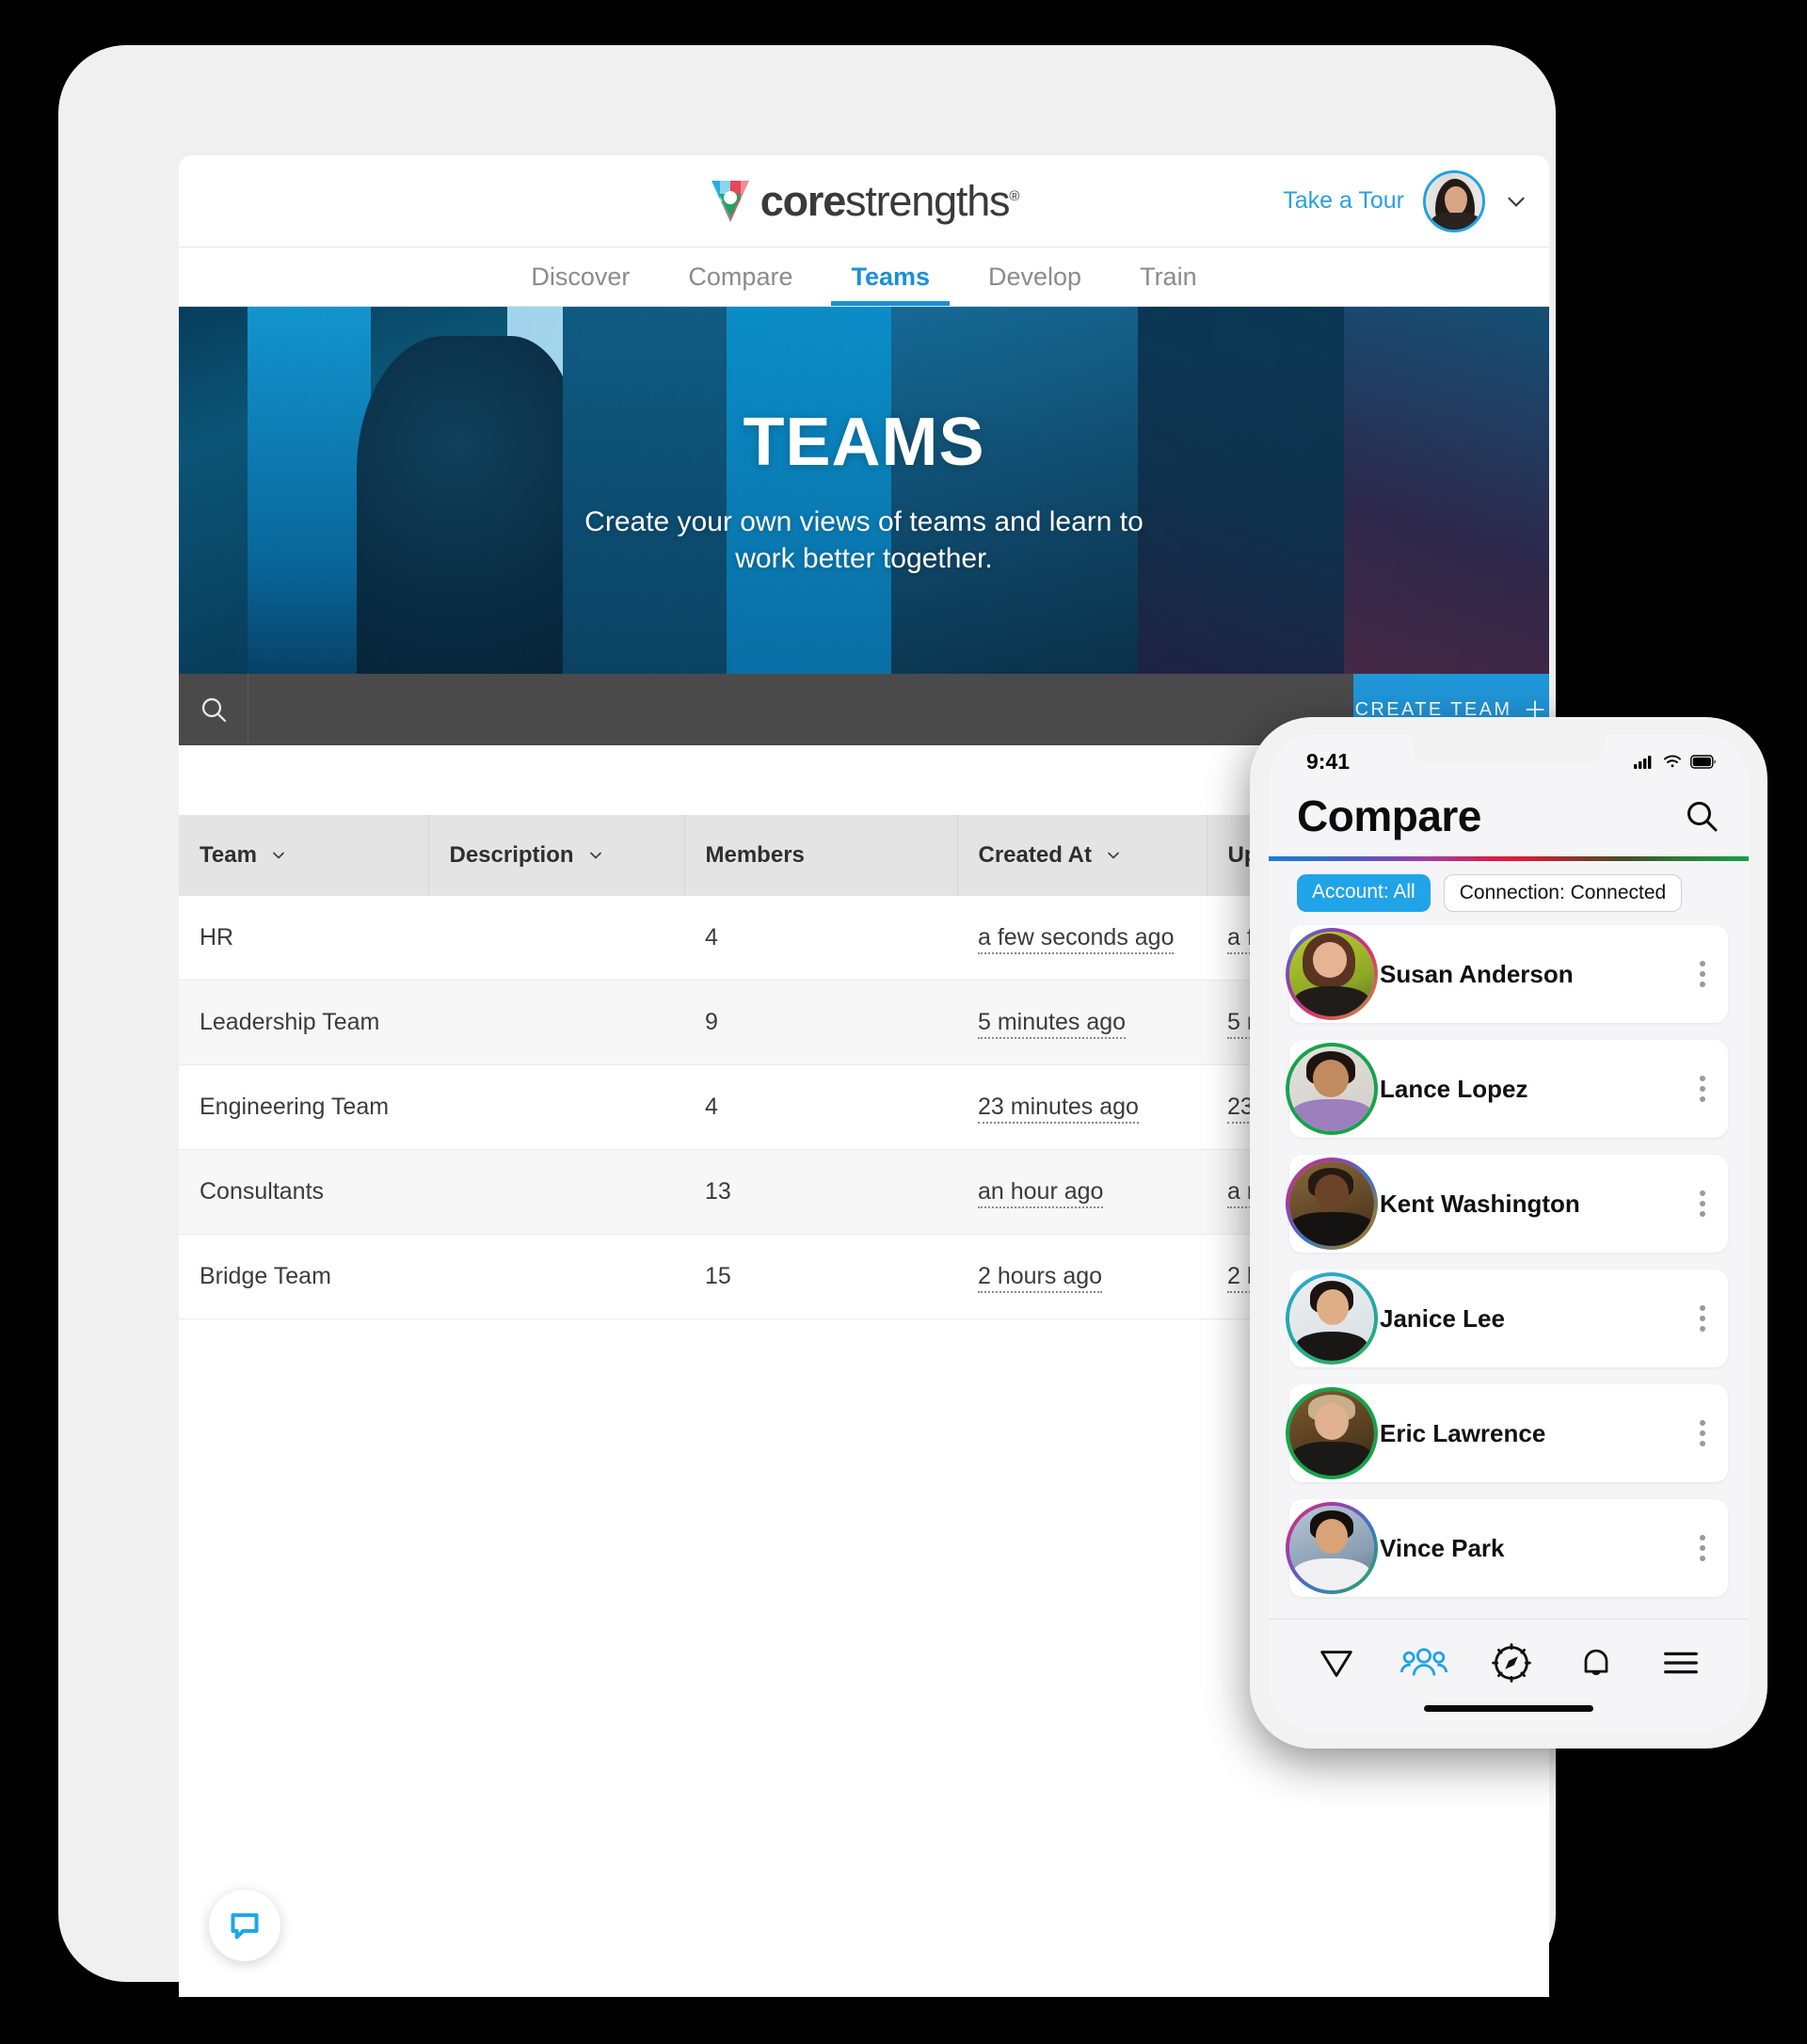 The height and width of the screenshot is (2044, 1807). I want to click on list-item: Susan Anderson, so click(1507, 974).